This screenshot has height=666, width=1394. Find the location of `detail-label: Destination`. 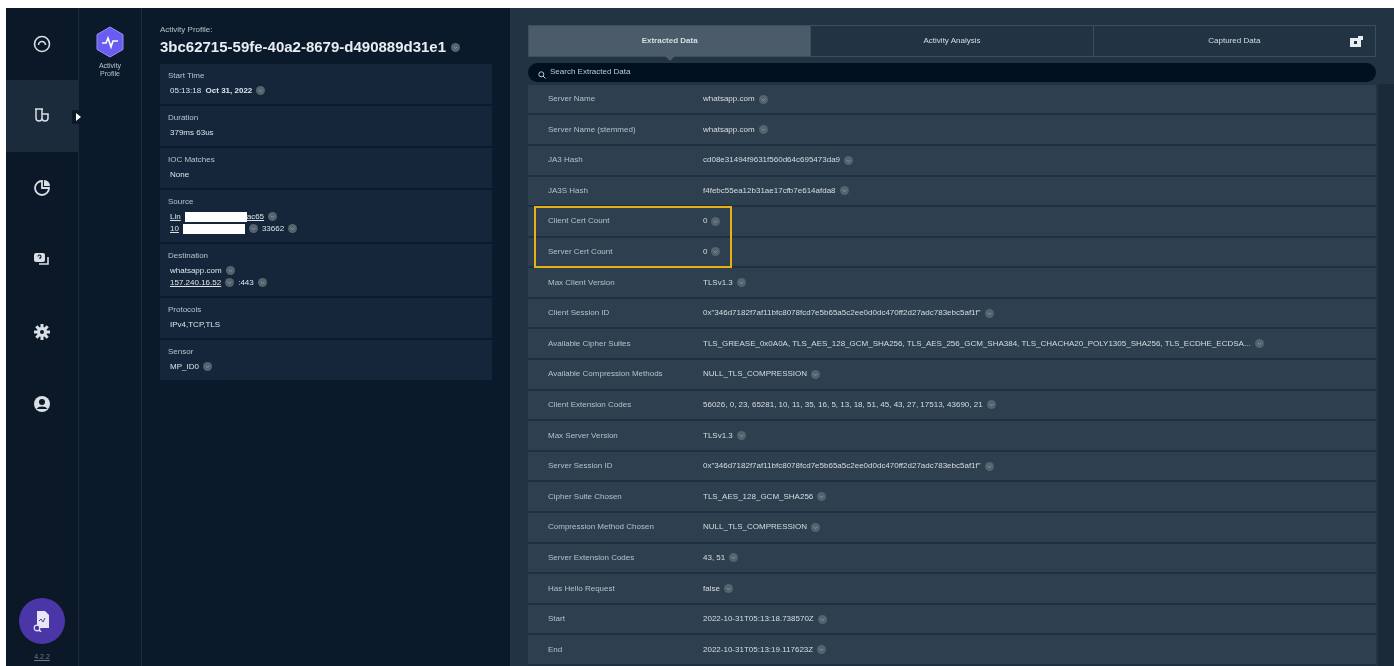

detail-label: Destination is located at coordinates (189, 255).